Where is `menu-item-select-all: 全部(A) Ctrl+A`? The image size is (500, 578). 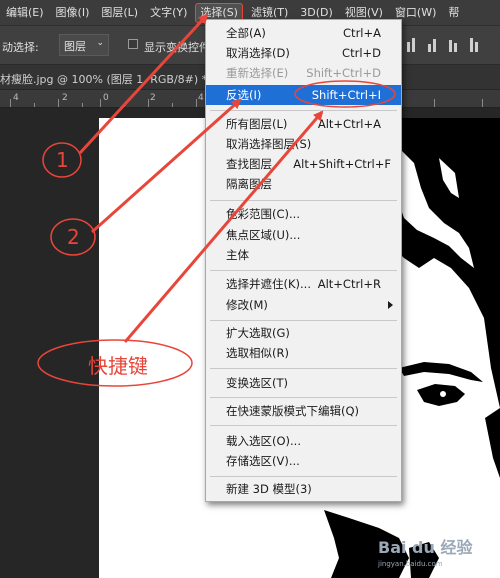 menu-item-select-all: 全部(A) Ctrl+A is located at coordinates (303, 33).